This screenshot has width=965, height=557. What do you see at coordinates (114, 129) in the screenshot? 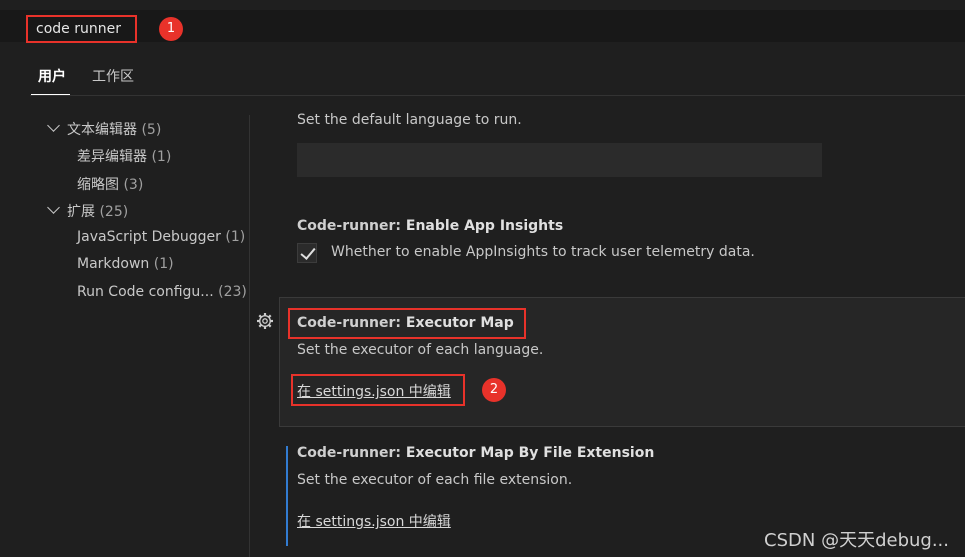
I see `toc-item-text-editor: 文本编辑器 (5)` at bounding box center [114, 129].